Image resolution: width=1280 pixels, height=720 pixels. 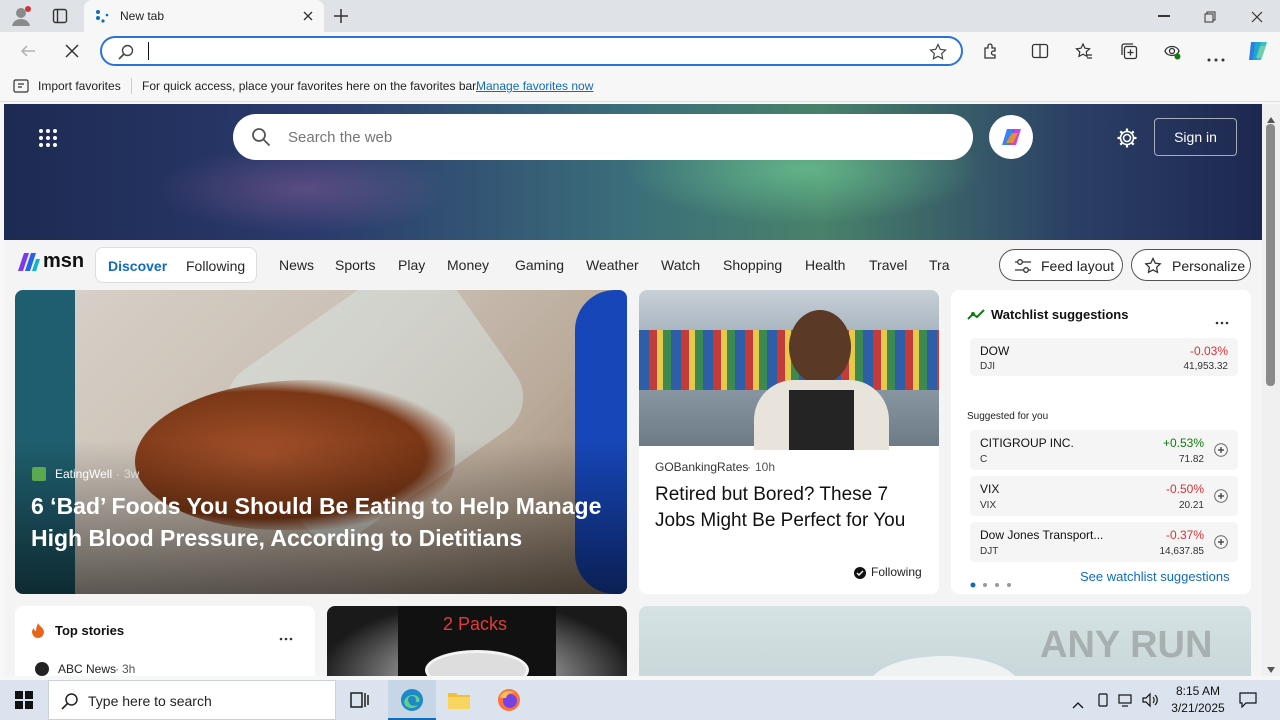 I want to click on nav-health: Health, so click(x=825, y=265).